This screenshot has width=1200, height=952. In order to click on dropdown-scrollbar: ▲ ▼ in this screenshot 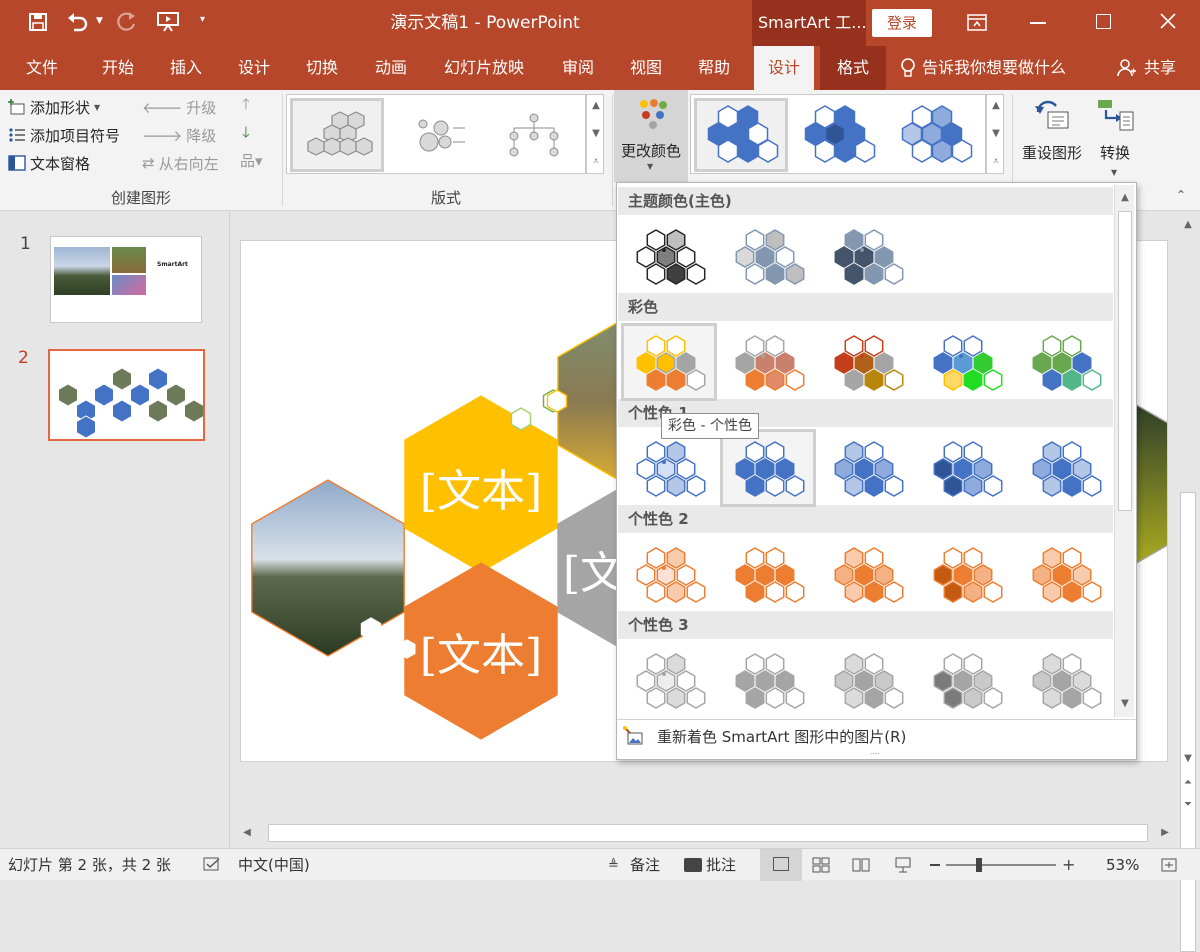, I will do `click(1124, 451)`.